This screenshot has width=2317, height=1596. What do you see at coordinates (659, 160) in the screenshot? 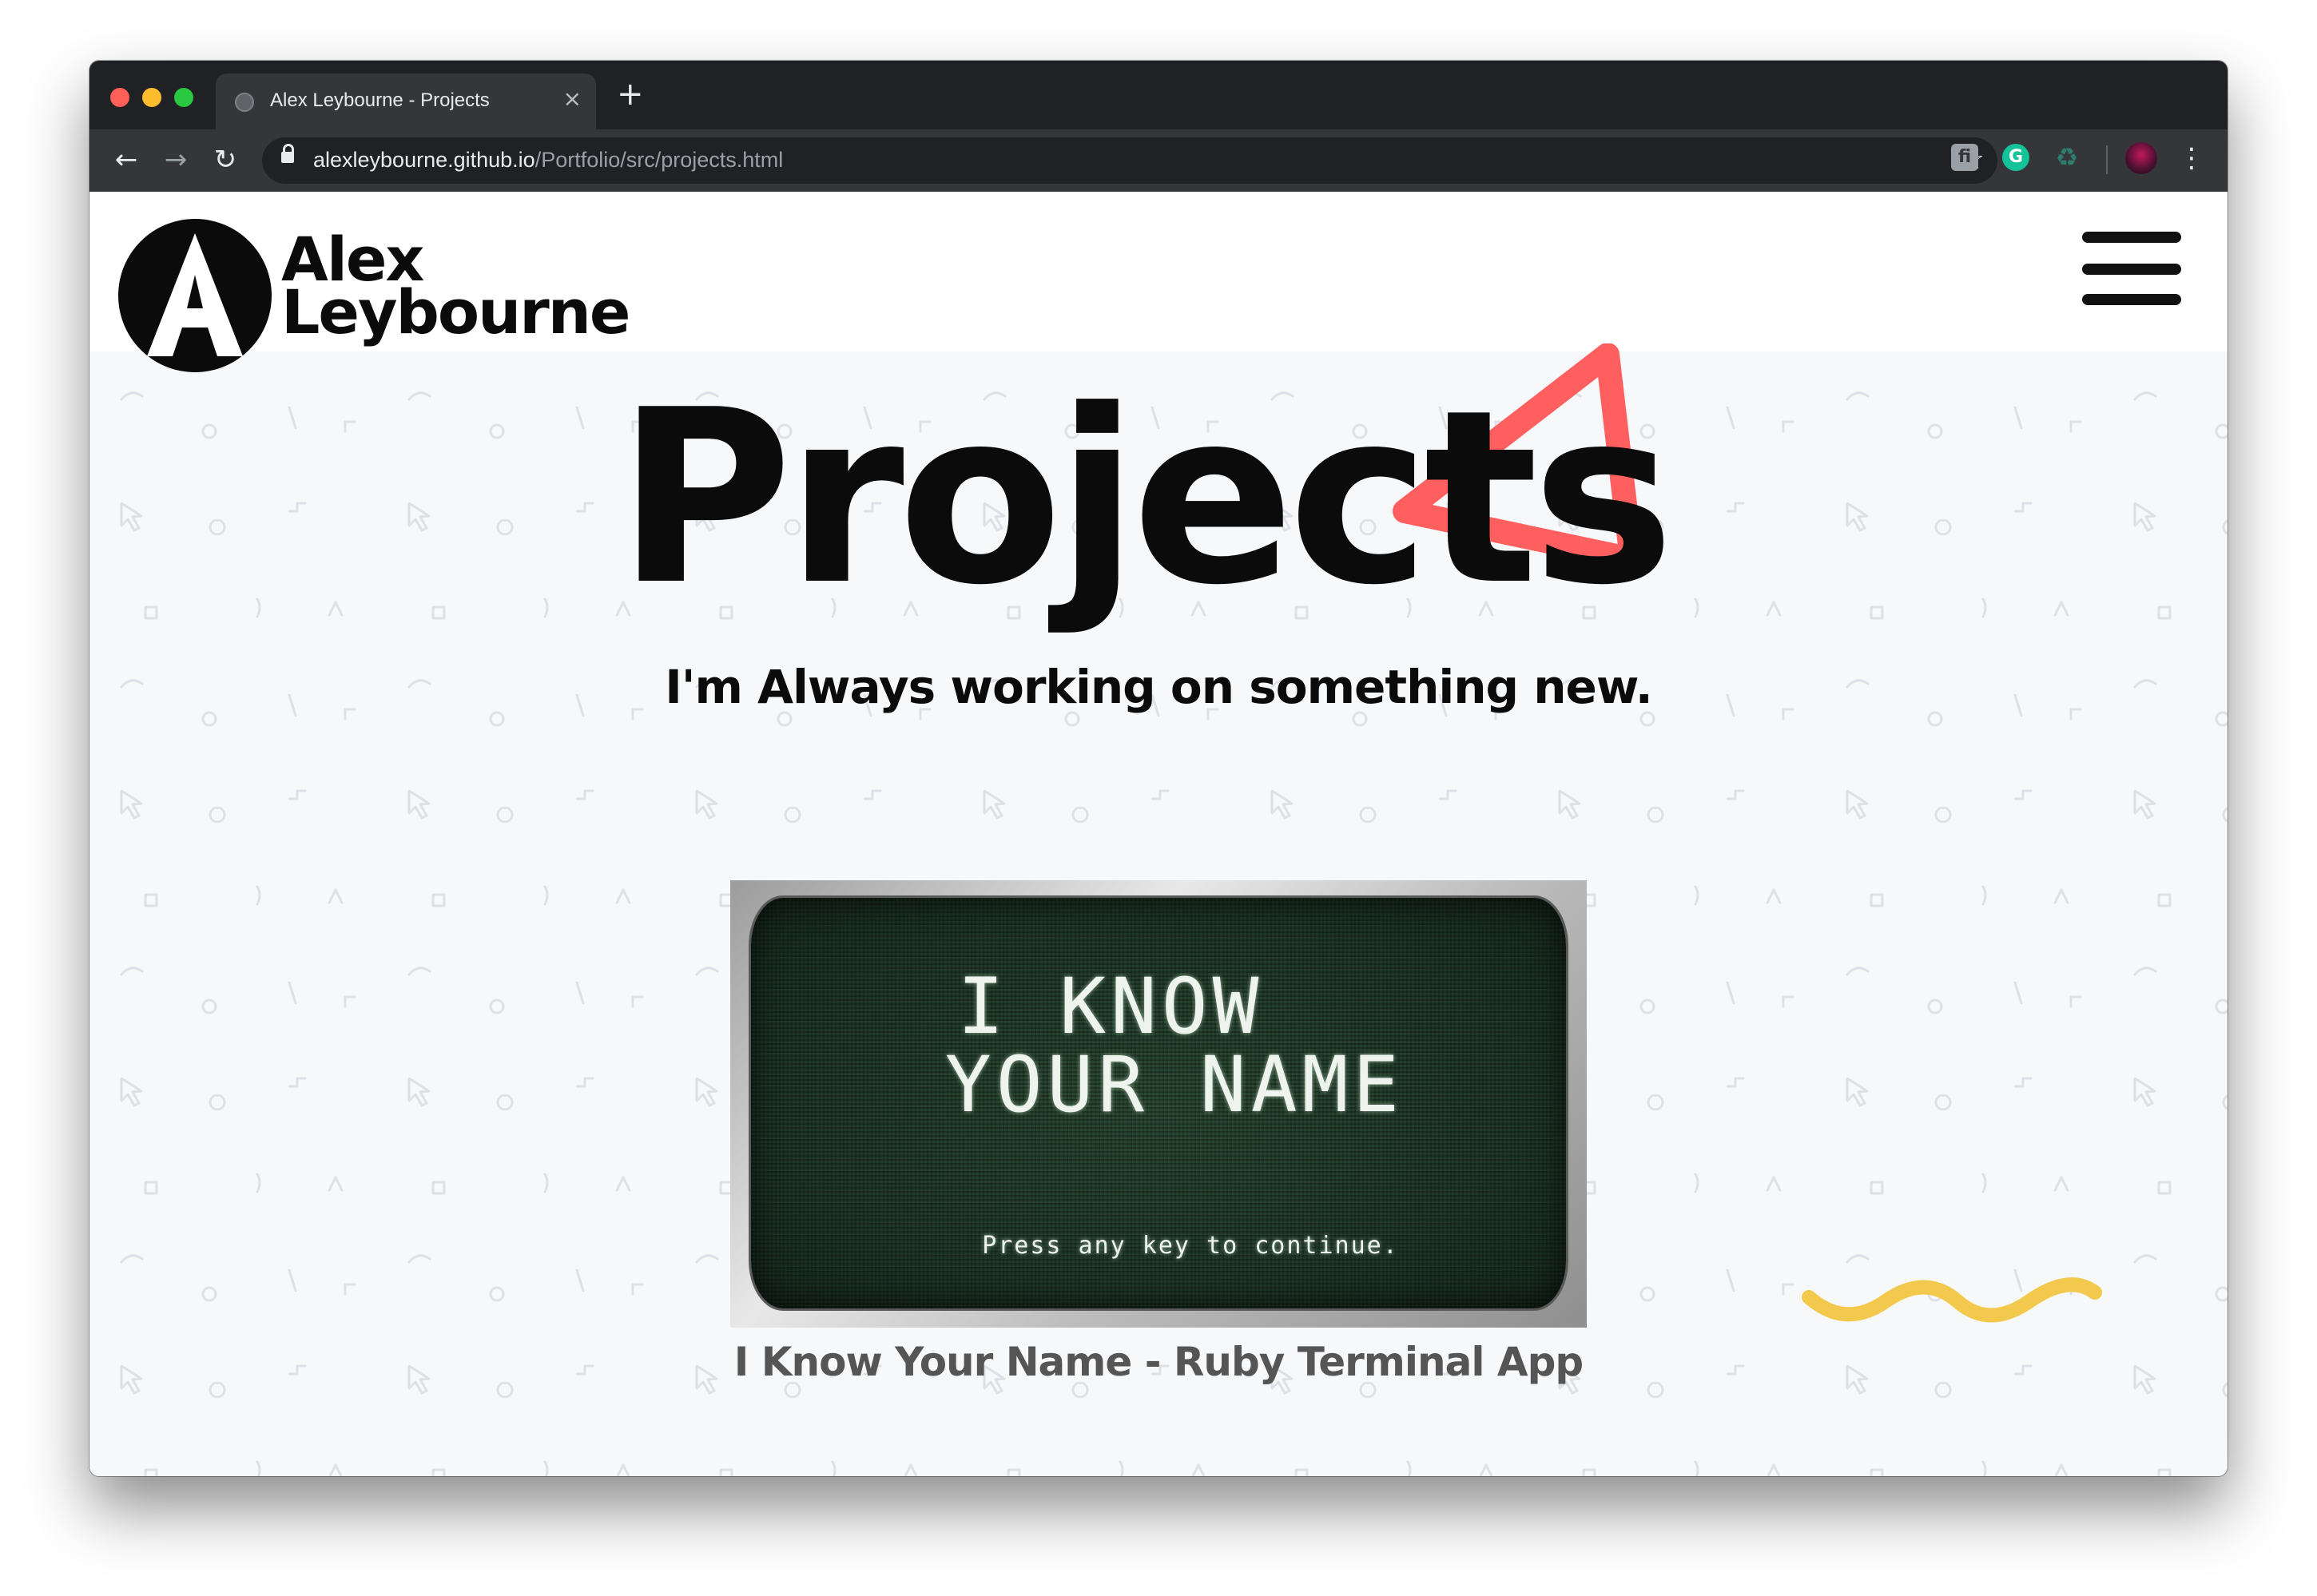
I see `url-path: /Portfolio/src/projects.html` at bounding box center [659, 160].